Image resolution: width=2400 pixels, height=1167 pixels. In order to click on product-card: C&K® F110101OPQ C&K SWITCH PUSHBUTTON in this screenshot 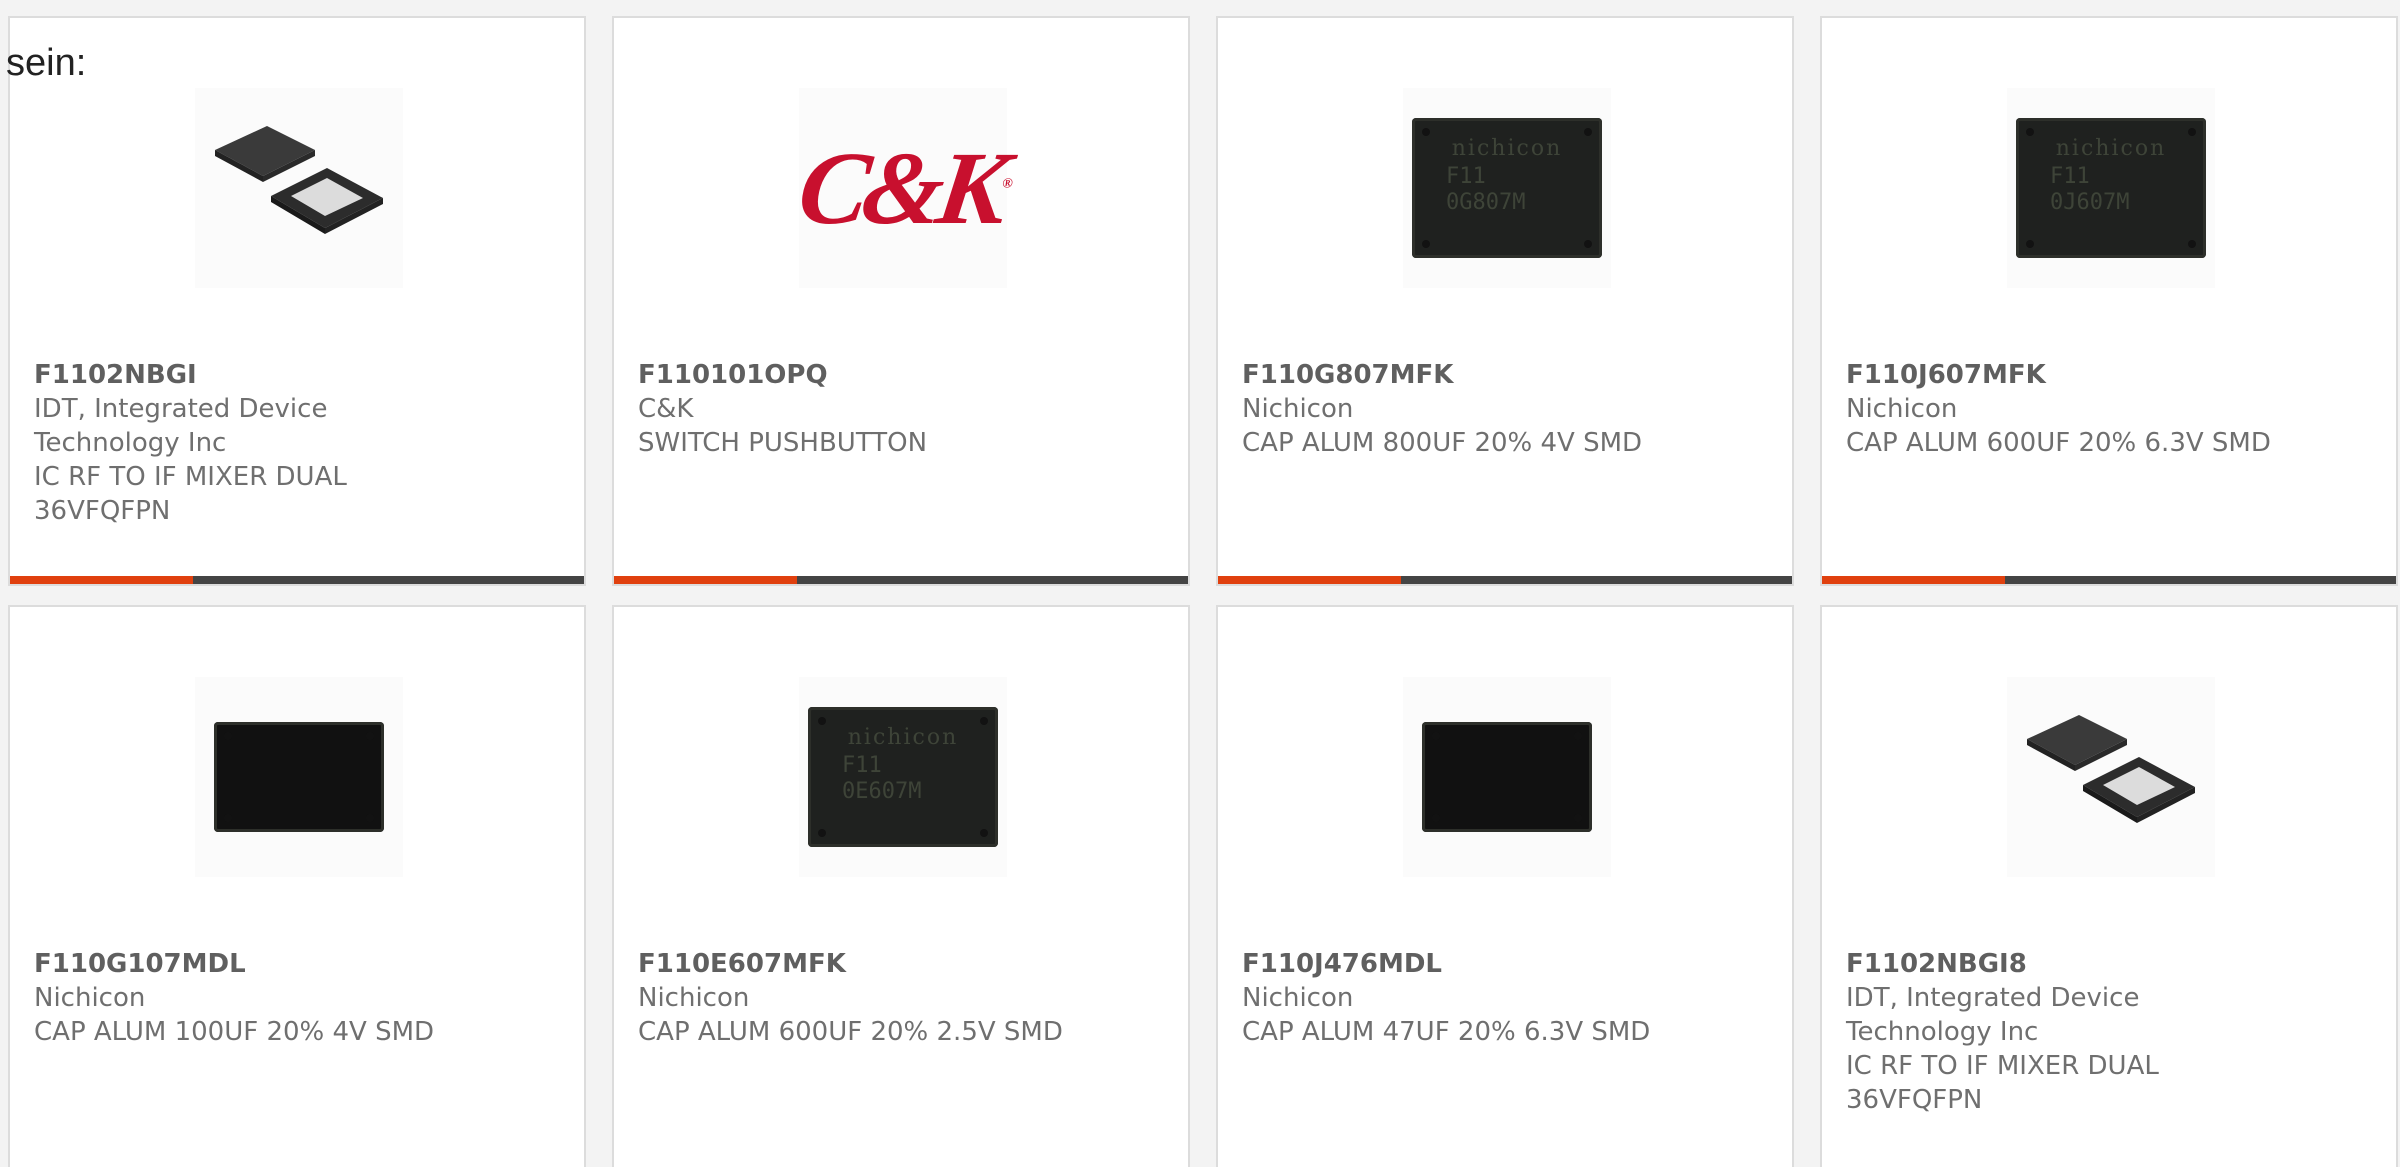, I will do `click(901, 301)`.